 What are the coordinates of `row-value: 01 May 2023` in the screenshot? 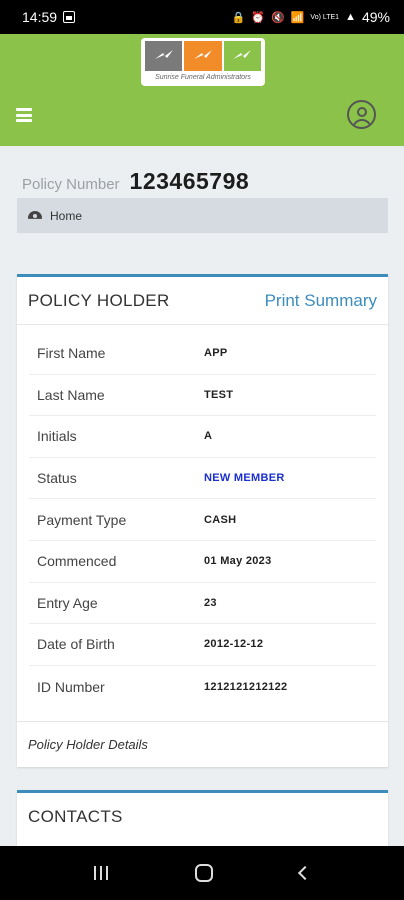 It's located at (238, 561).